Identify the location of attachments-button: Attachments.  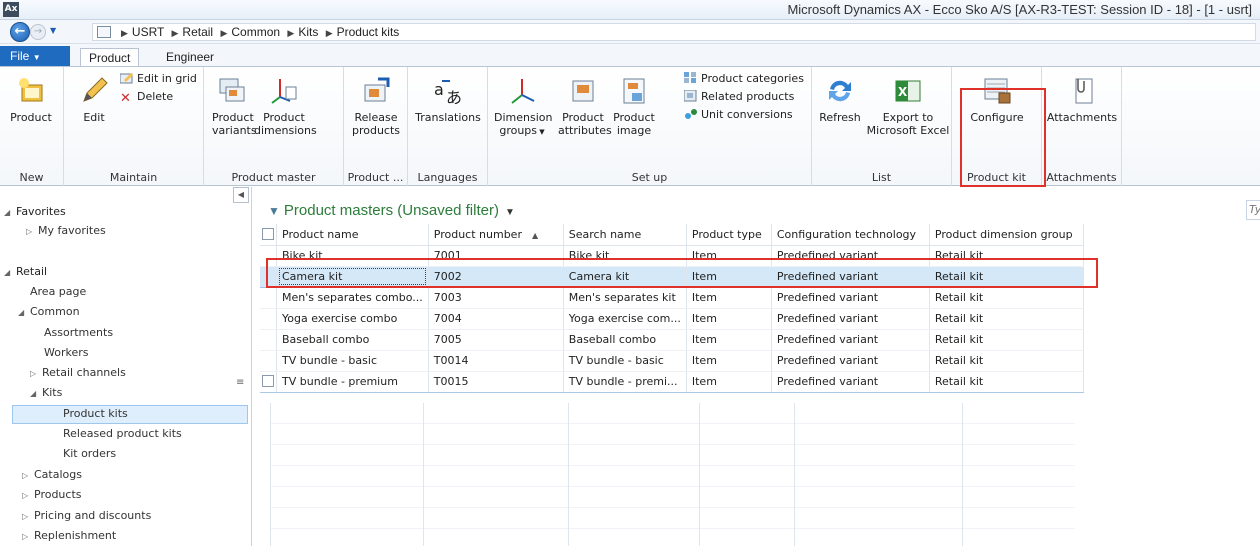
(1082, 99).